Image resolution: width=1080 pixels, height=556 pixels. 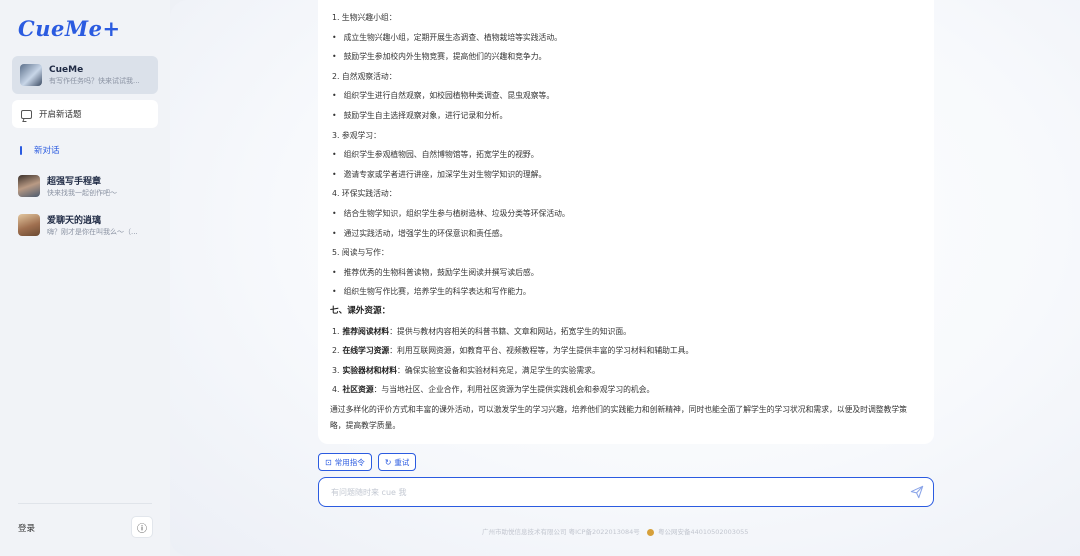 I want to click on numbered-heading: 4. 环保实践活动：, so click(x=364, y=194).